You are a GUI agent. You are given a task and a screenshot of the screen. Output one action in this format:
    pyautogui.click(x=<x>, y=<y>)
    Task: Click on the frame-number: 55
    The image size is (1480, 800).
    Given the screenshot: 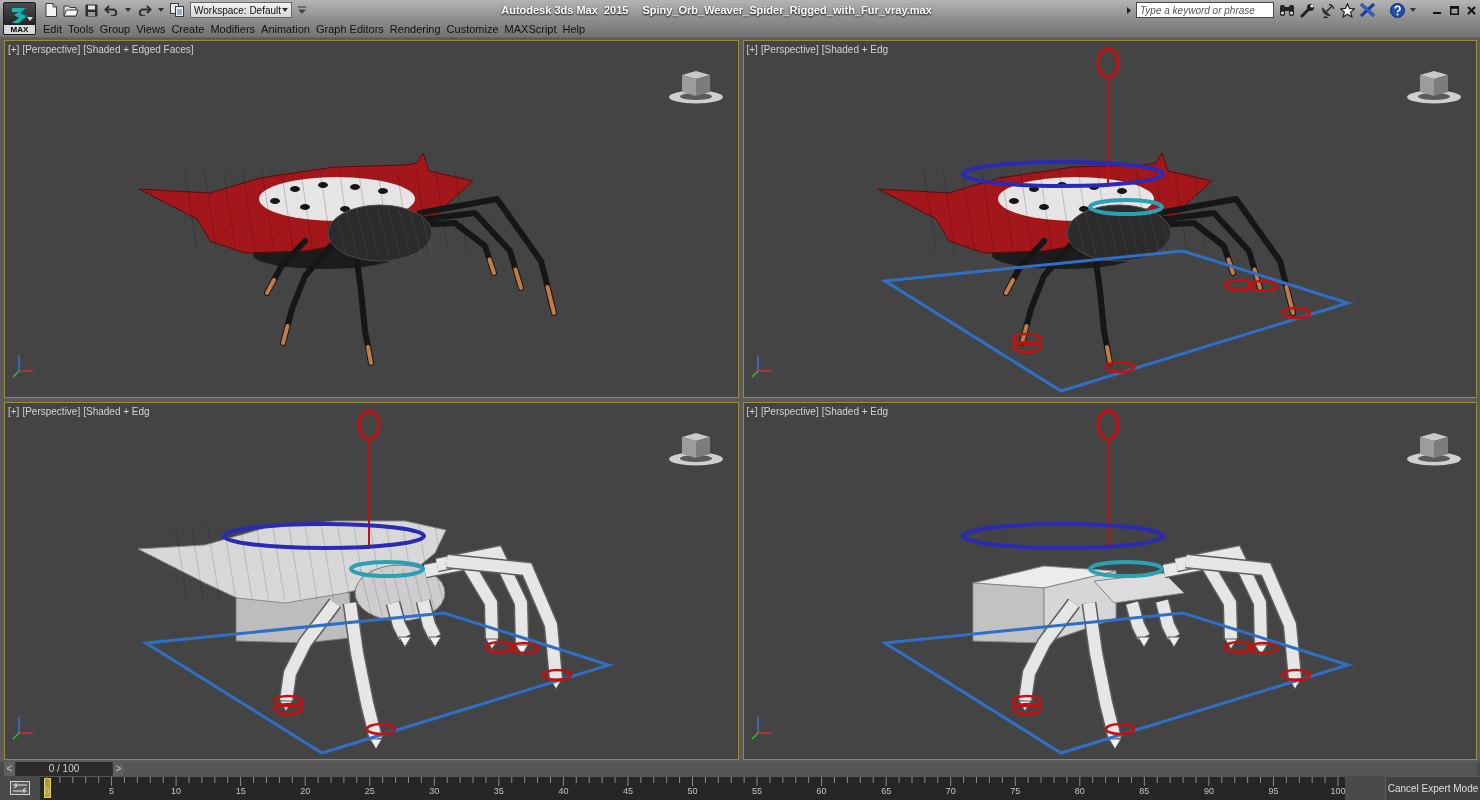 What is the action you would take?
    pyautogui.click(x=757, y=791)
    